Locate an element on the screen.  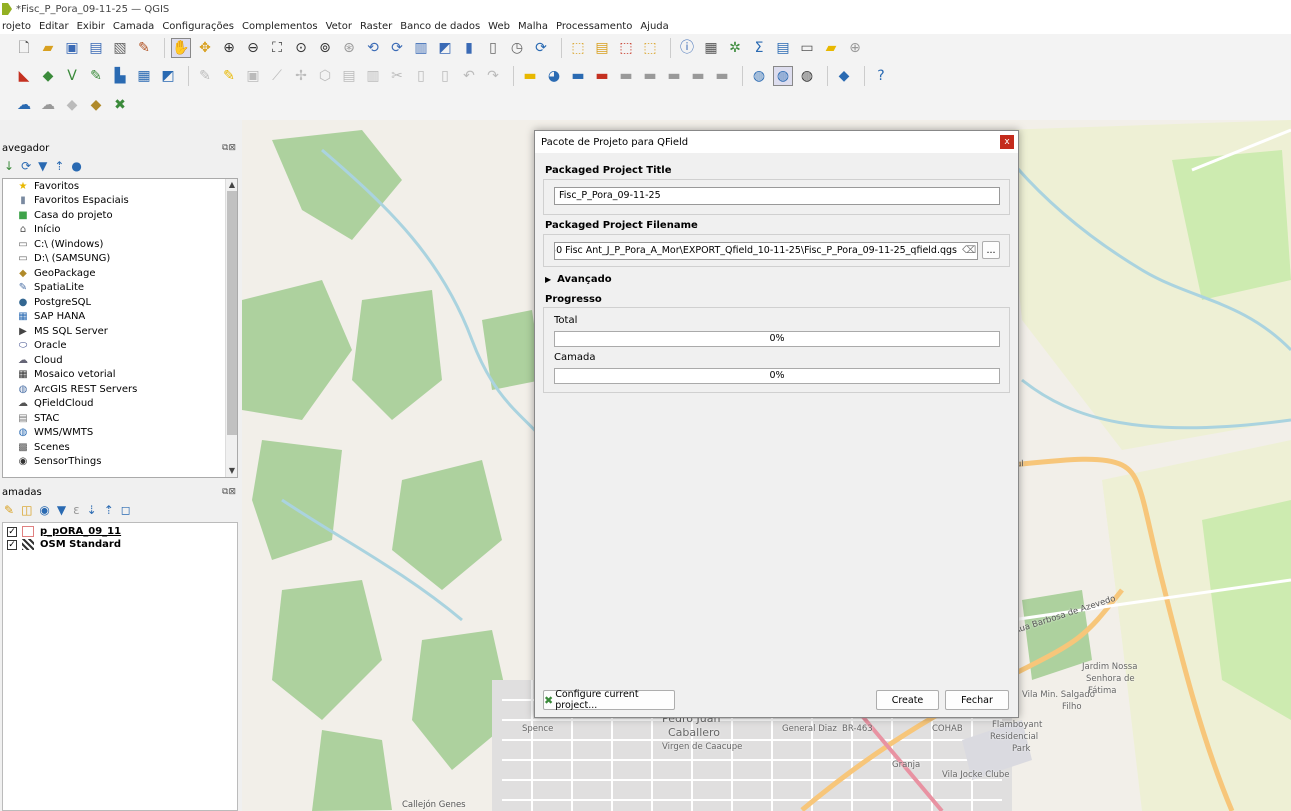
browser-item: ▭ C:\ (Windows) is located at coordinates (120, 244).